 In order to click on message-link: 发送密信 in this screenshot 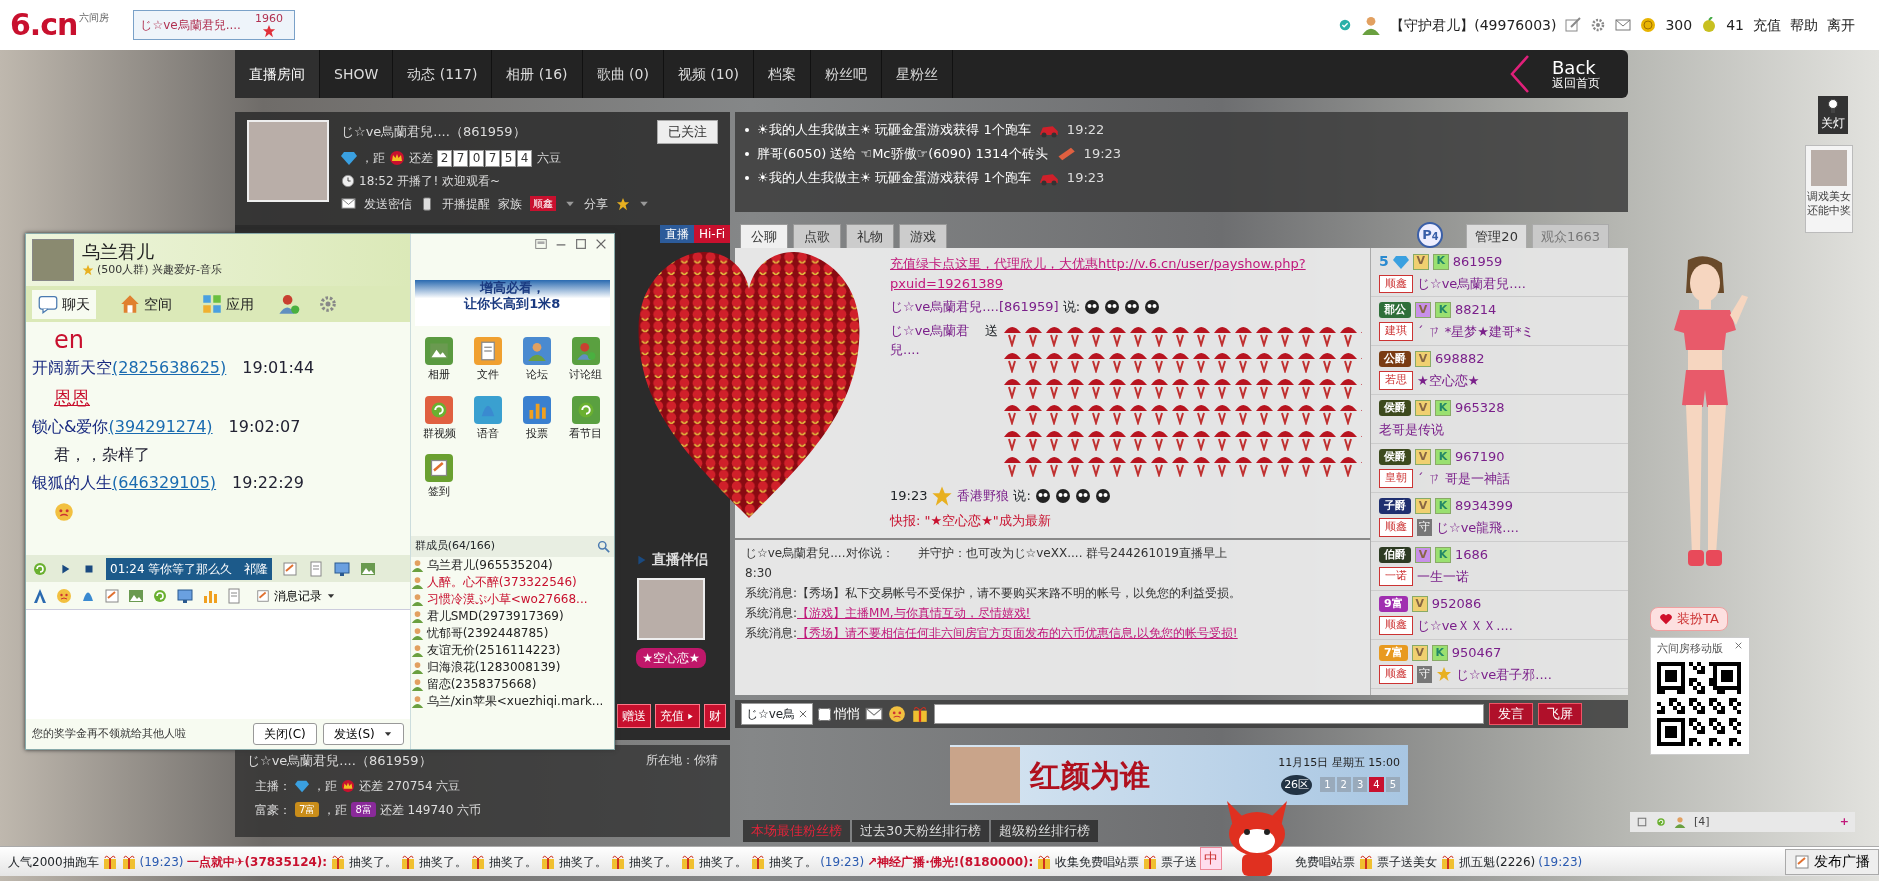, I will do `click(388, 203)`.